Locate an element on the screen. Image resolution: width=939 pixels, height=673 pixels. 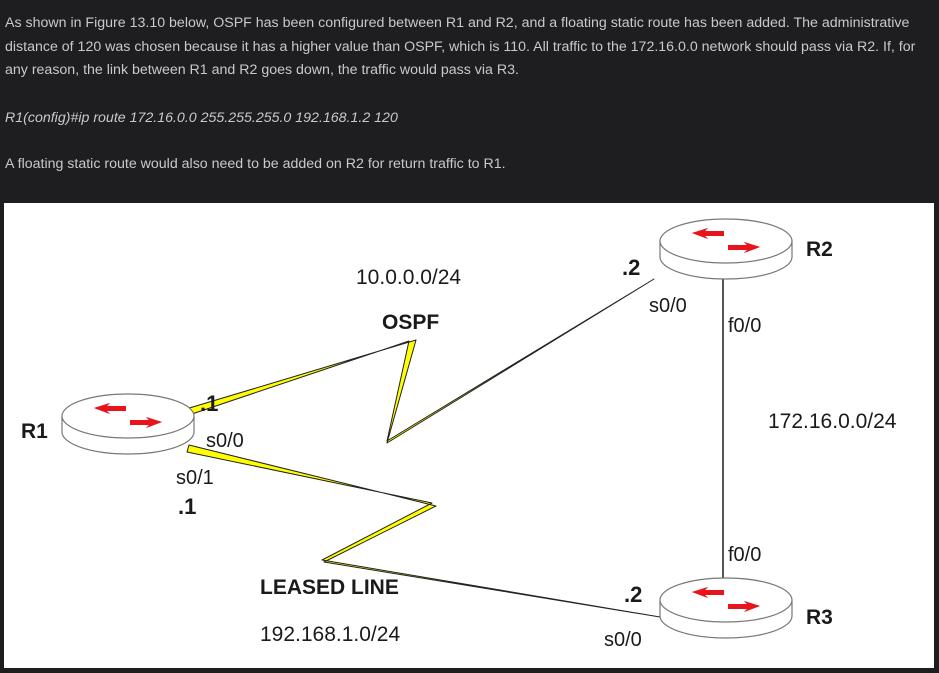
router-r3-icon is located at coordinates (726, 608).